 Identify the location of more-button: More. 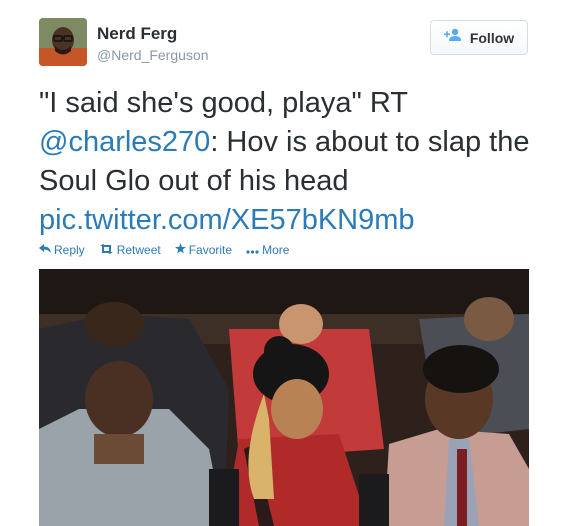
(267, 250).